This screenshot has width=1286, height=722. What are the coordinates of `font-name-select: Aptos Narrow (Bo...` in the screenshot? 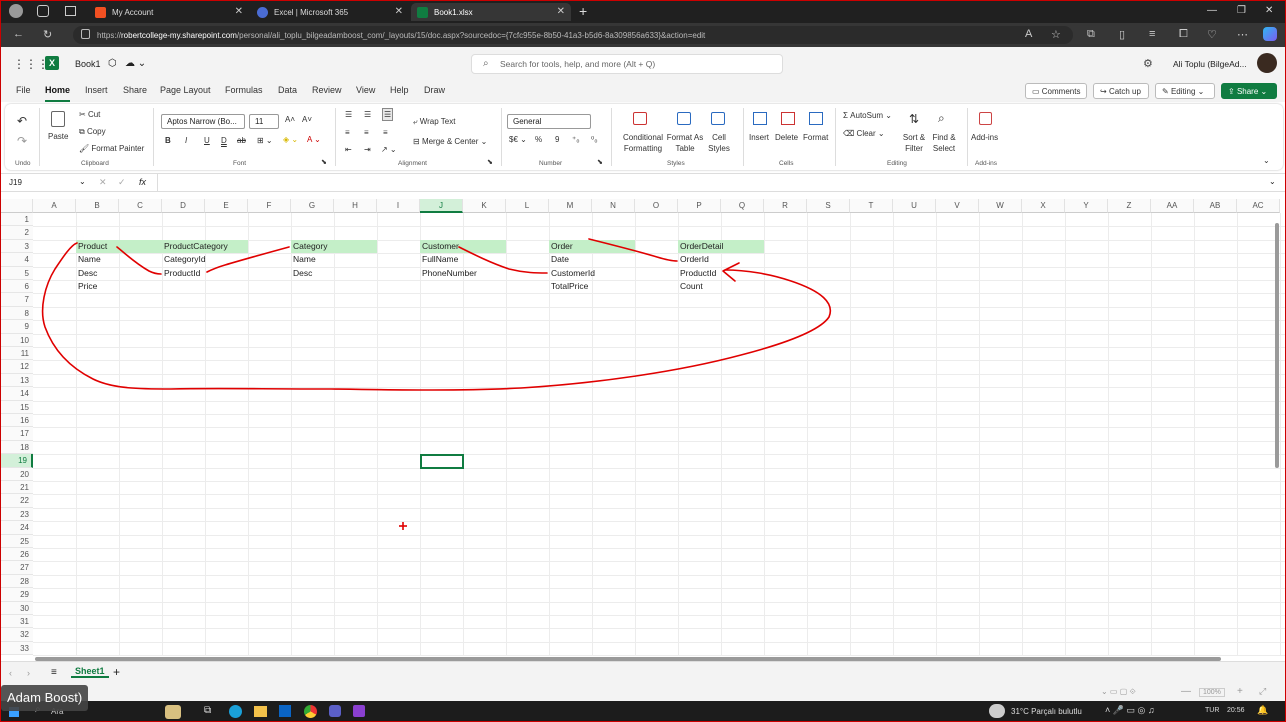 It's located at (203, 121).